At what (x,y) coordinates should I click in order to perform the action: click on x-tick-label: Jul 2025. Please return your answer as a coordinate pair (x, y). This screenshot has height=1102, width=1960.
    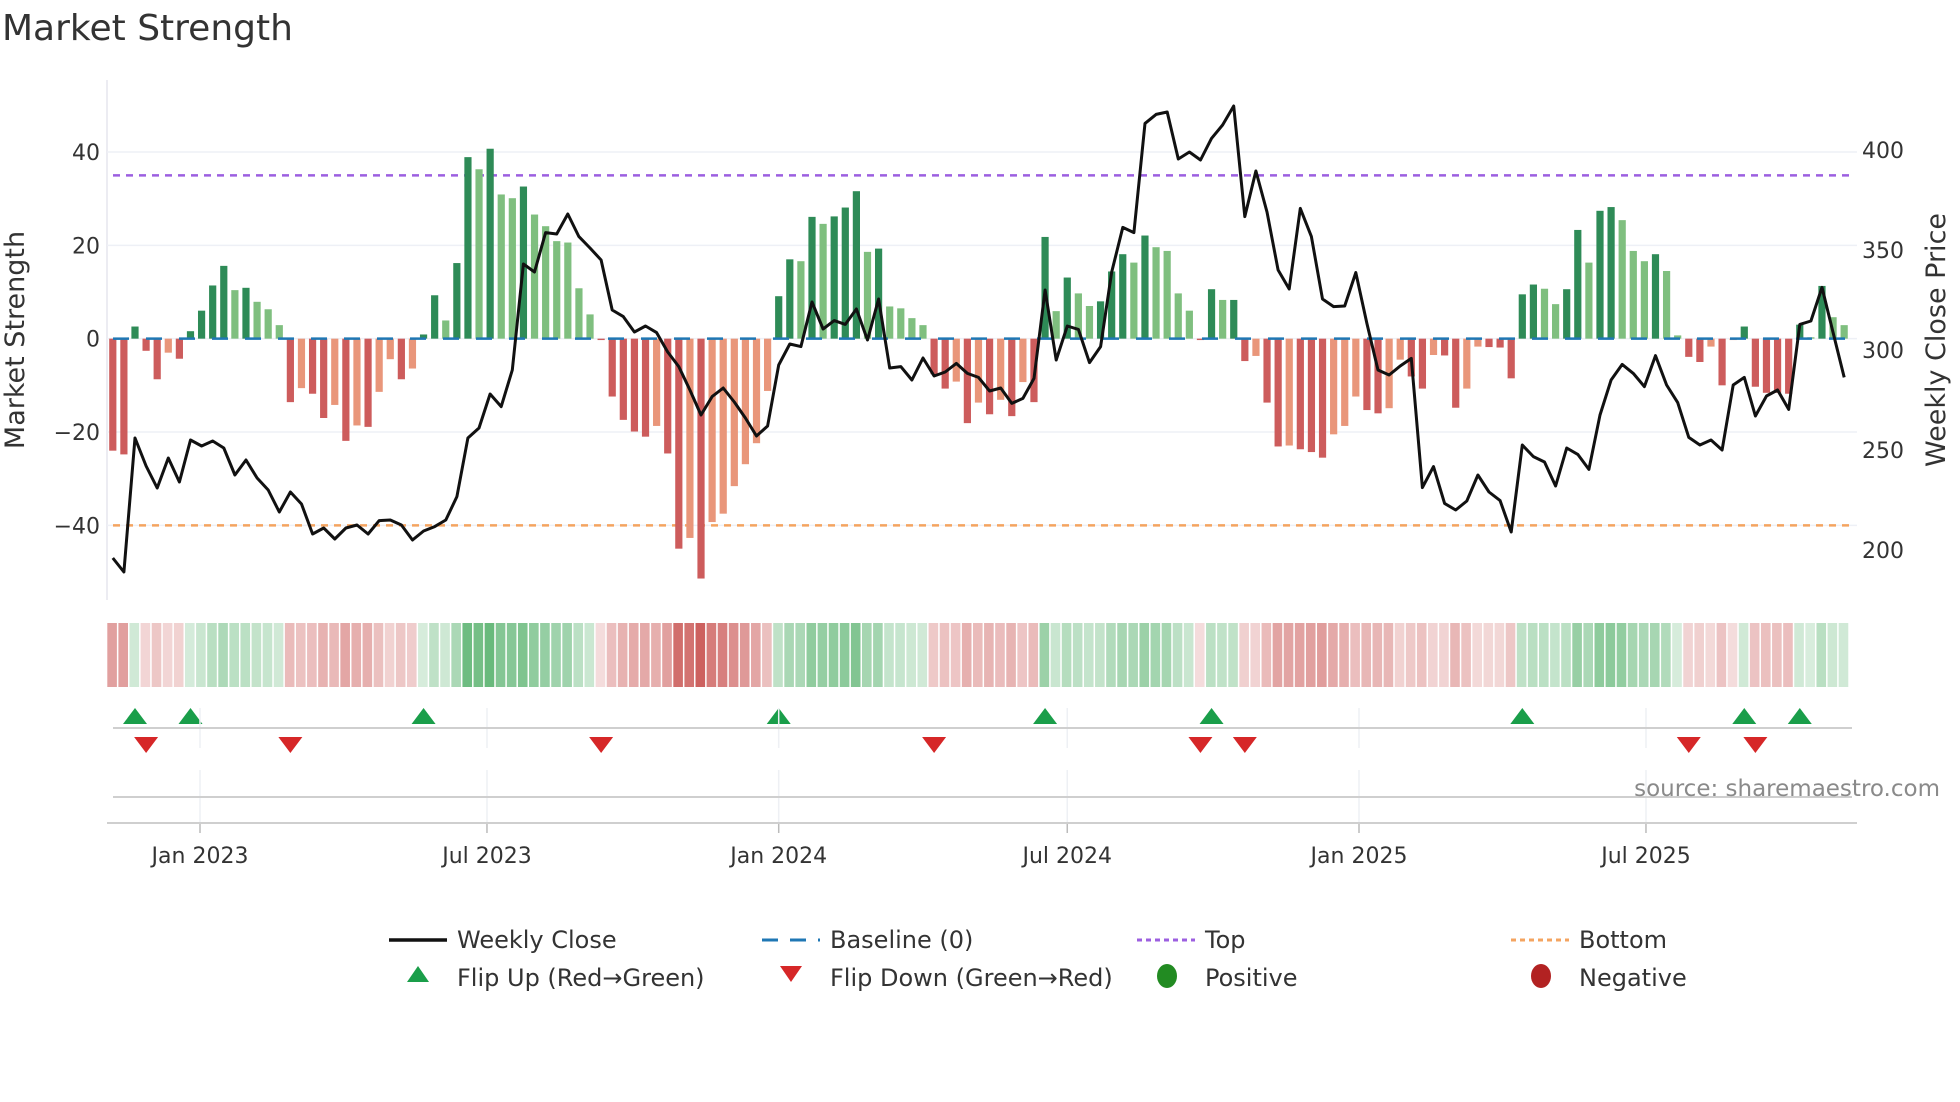
    Looking at the image, I should click on (1645, 856).